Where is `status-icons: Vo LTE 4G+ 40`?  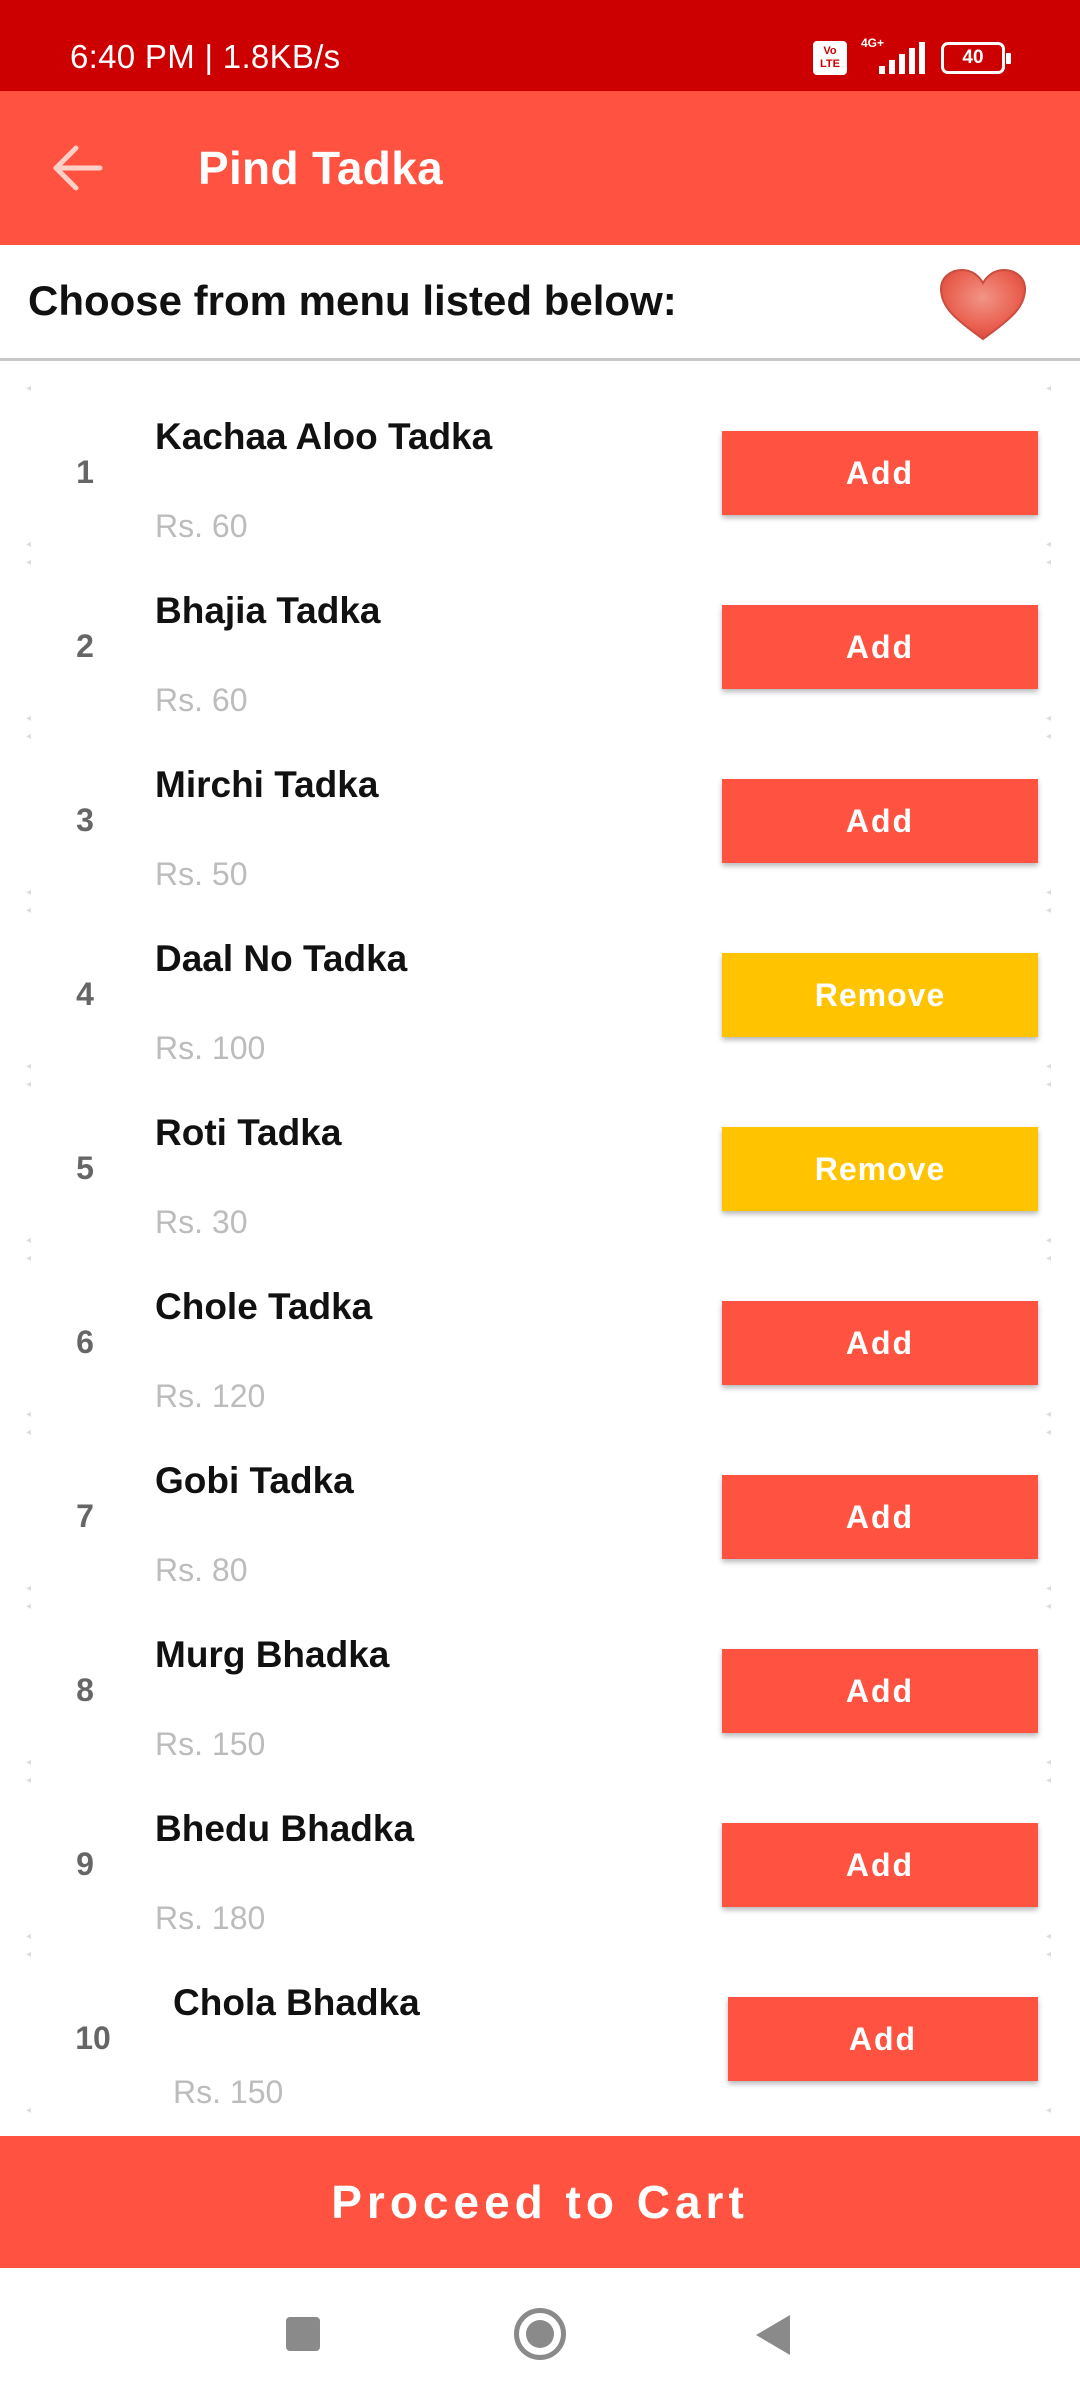
status-icons: Vo LTE 4G+ 40 is located at coordinates (912, 57).